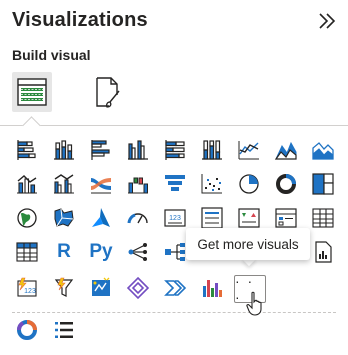 The image size is (348, 355). I want to click on custom-visual-chart-icon, so click(212, 288).